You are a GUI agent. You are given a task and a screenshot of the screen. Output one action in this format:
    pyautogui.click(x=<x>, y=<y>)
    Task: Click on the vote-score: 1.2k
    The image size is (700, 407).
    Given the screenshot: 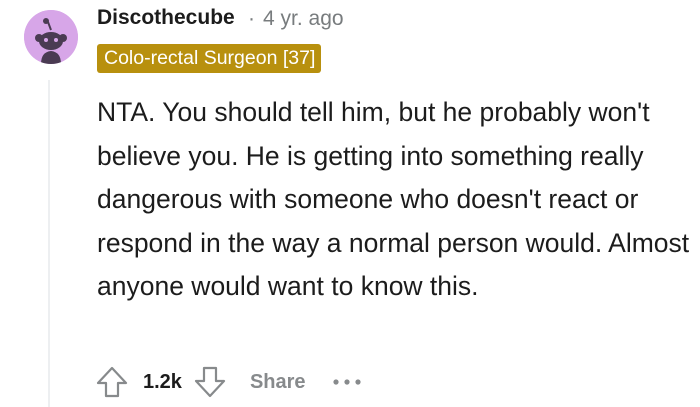 What is the action you would take?
    pyautogui.click(x=162, y=381)
    